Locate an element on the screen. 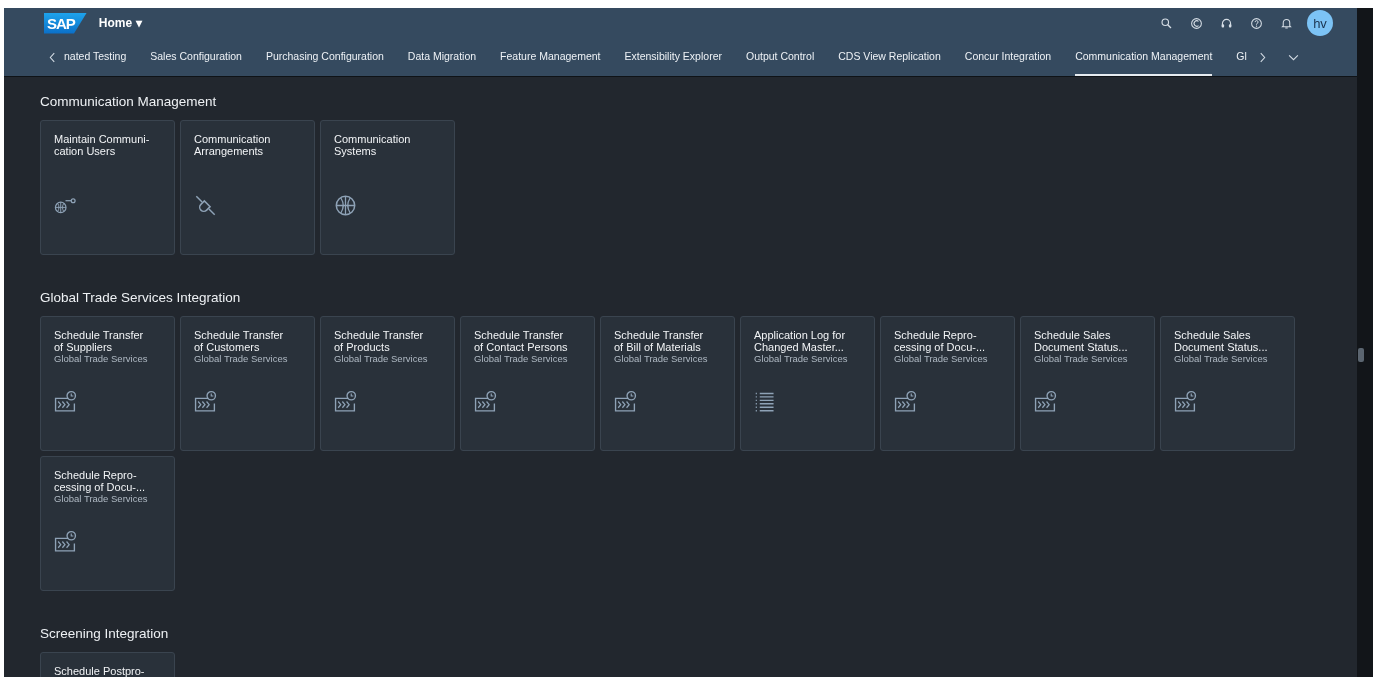 The height and width of the screenshot is (677, 1373). app-tile: Schedule Transfer of Products Global Trade Services is located at coordinates (387, 383).